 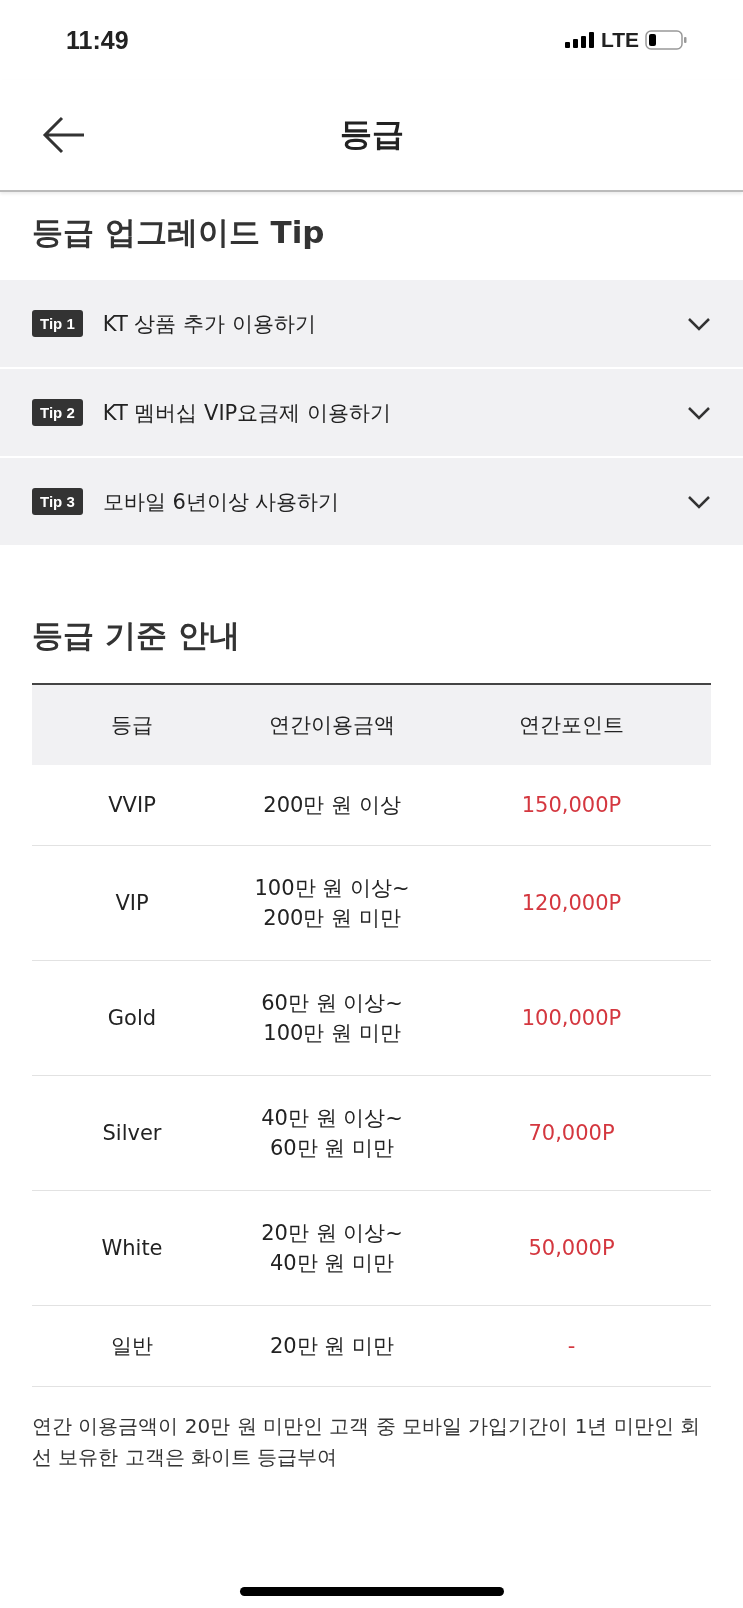 I want to click on table-cell-text: 100,000P, so click(x=571, y=1018).